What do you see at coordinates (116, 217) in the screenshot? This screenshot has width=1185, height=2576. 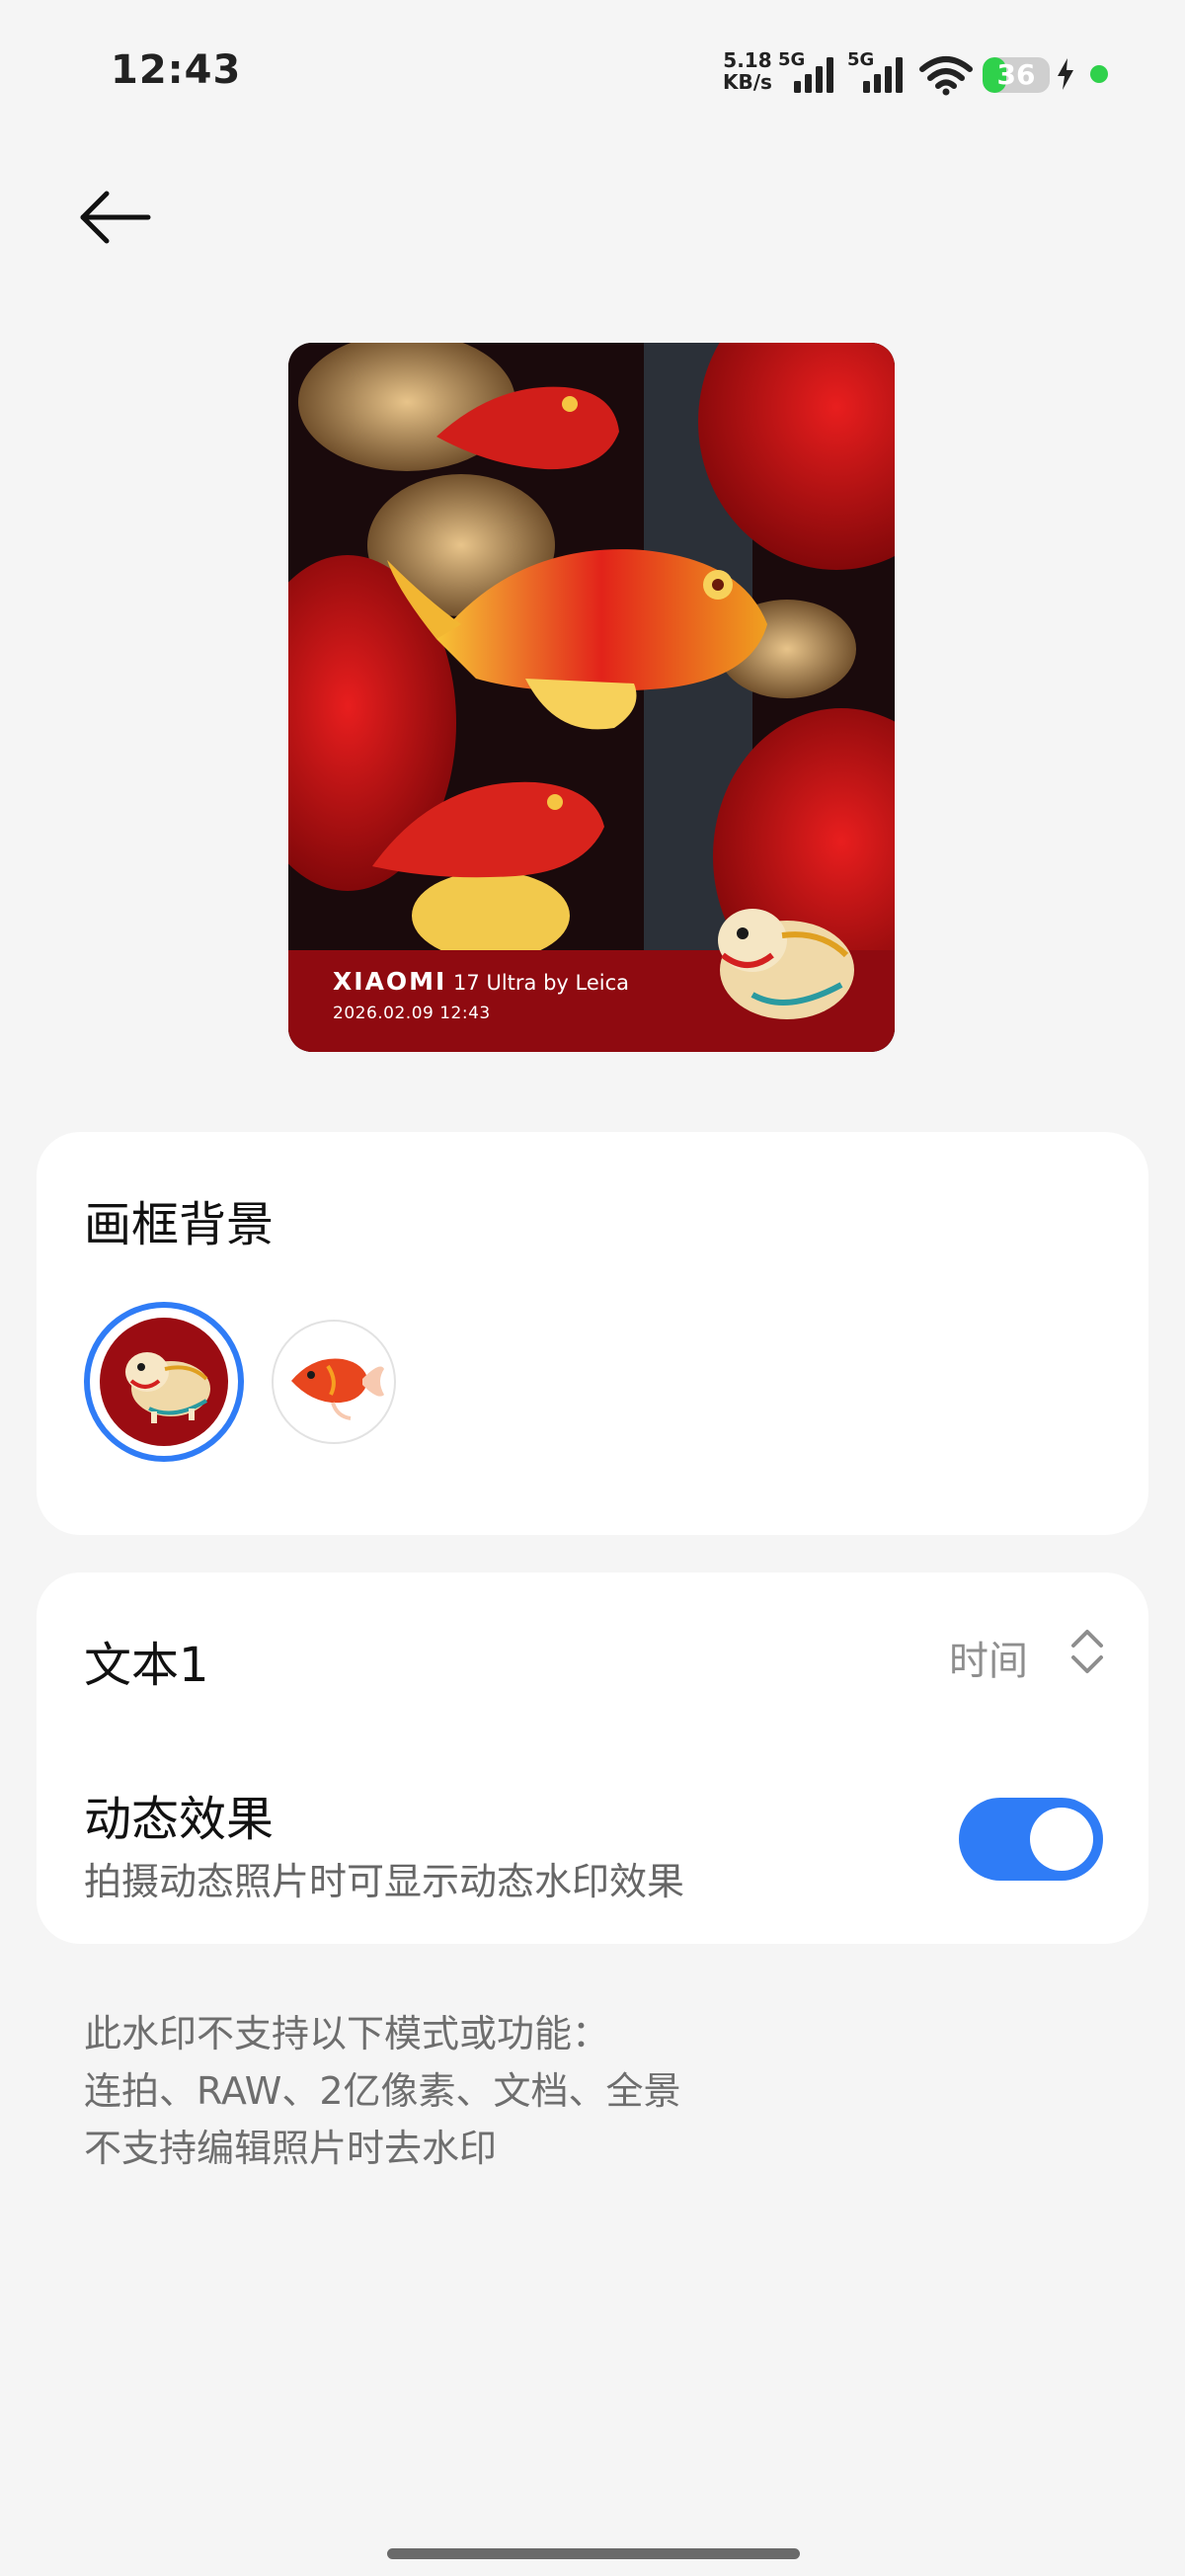 I see `arrow-left-icon` at bounding box center [116, 217].